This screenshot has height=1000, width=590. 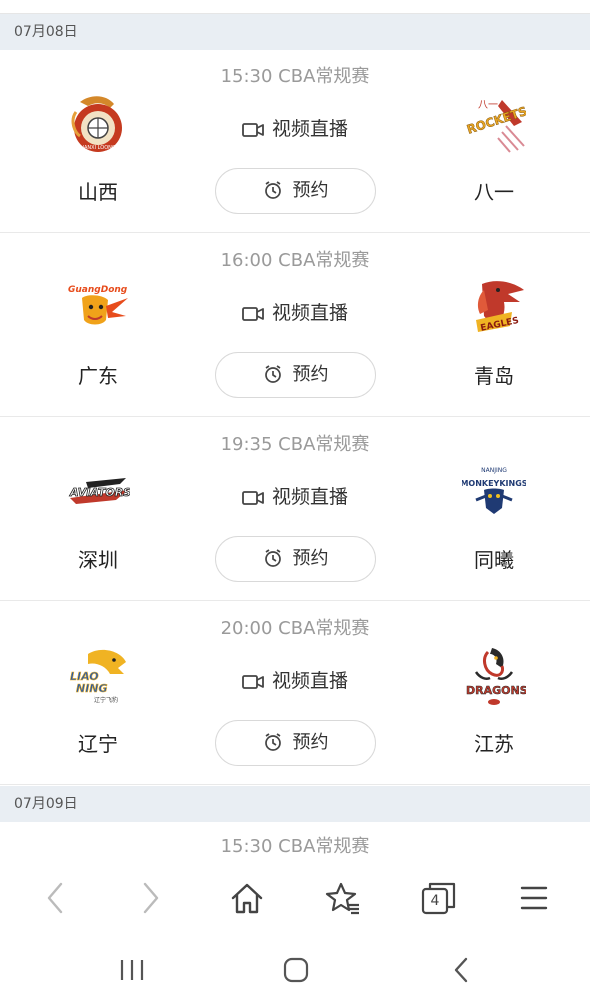 What do you see at coordinates (494, 192) in the screenshot?
I see `away-team-name: 八一` at bounding box center [494, 192].